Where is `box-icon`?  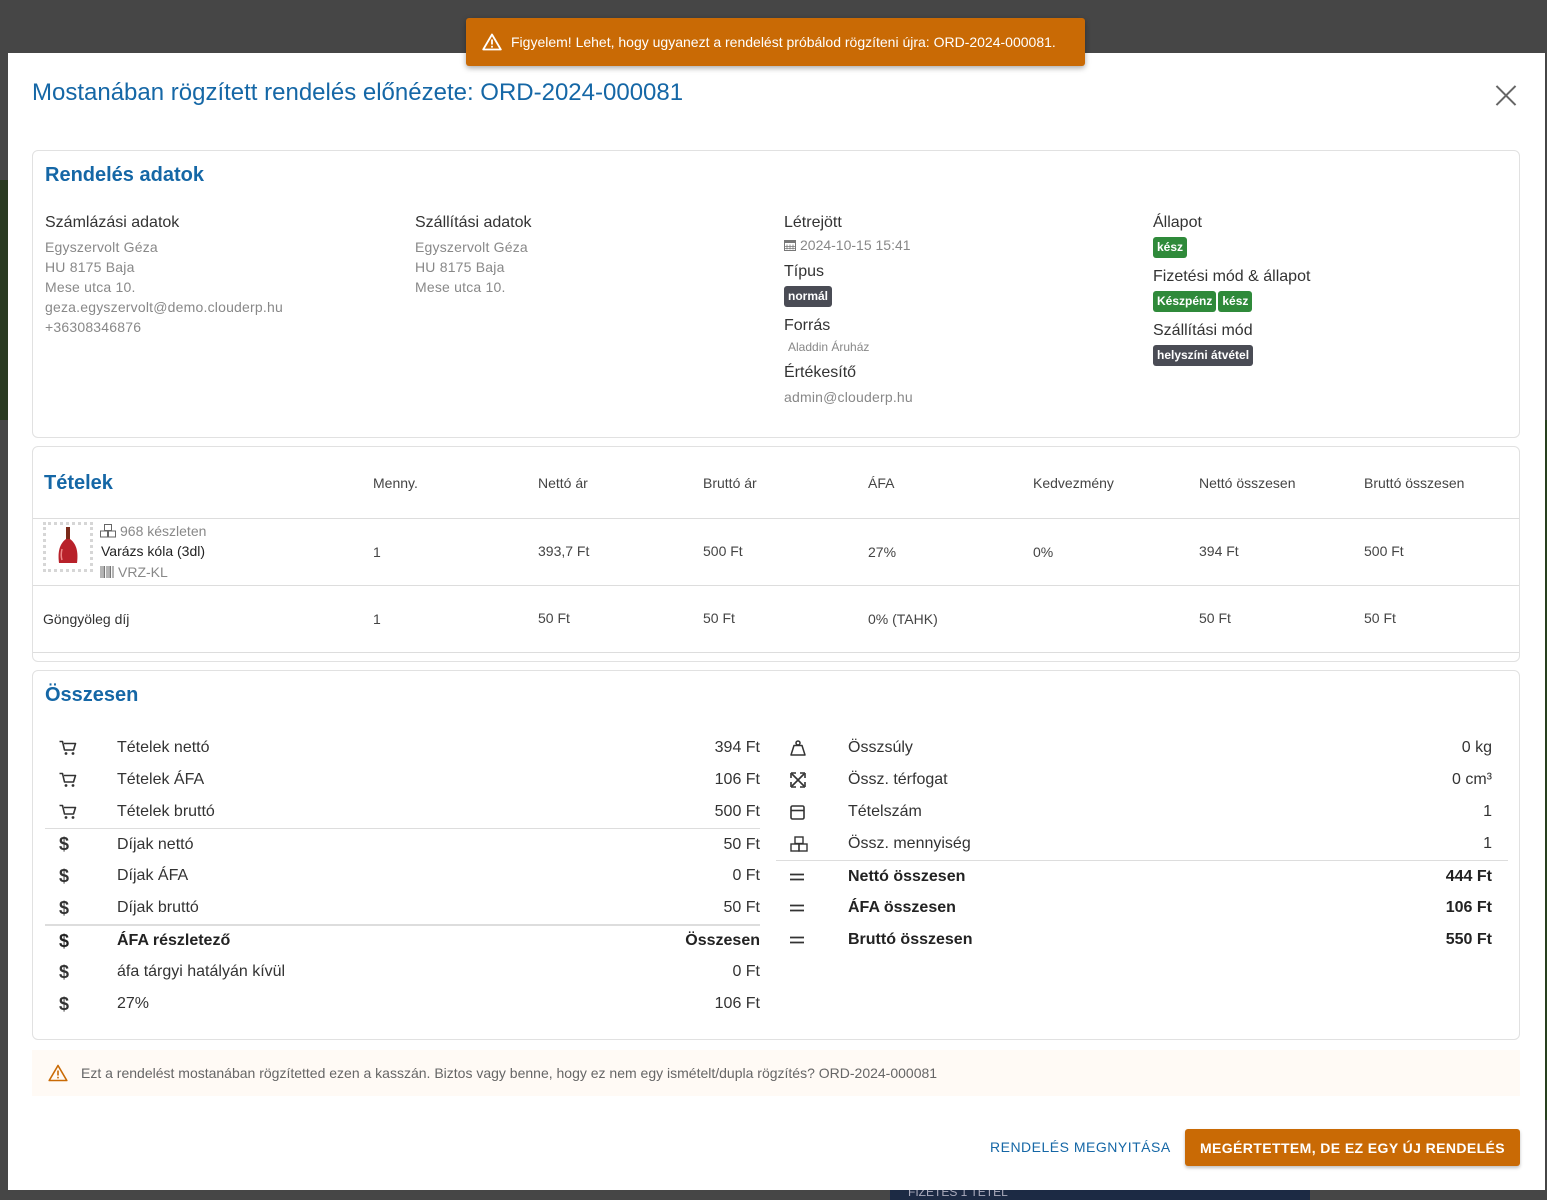 box-icon is located at coordinates (797, 812).